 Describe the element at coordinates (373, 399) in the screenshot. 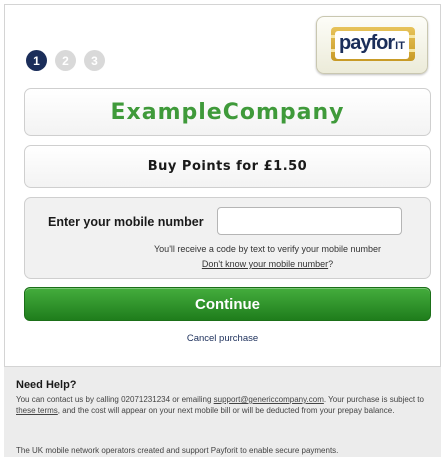

I see `help-terms-prefix: . Your purchase is subject to` at that location.